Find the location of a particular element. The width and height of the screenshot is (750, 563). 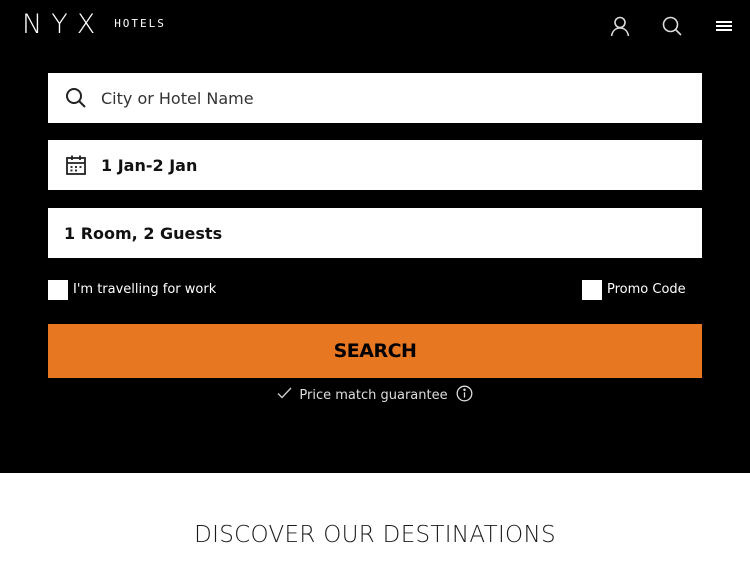

logo-subtitle: HOTELS is located at coordinates (140, 23).